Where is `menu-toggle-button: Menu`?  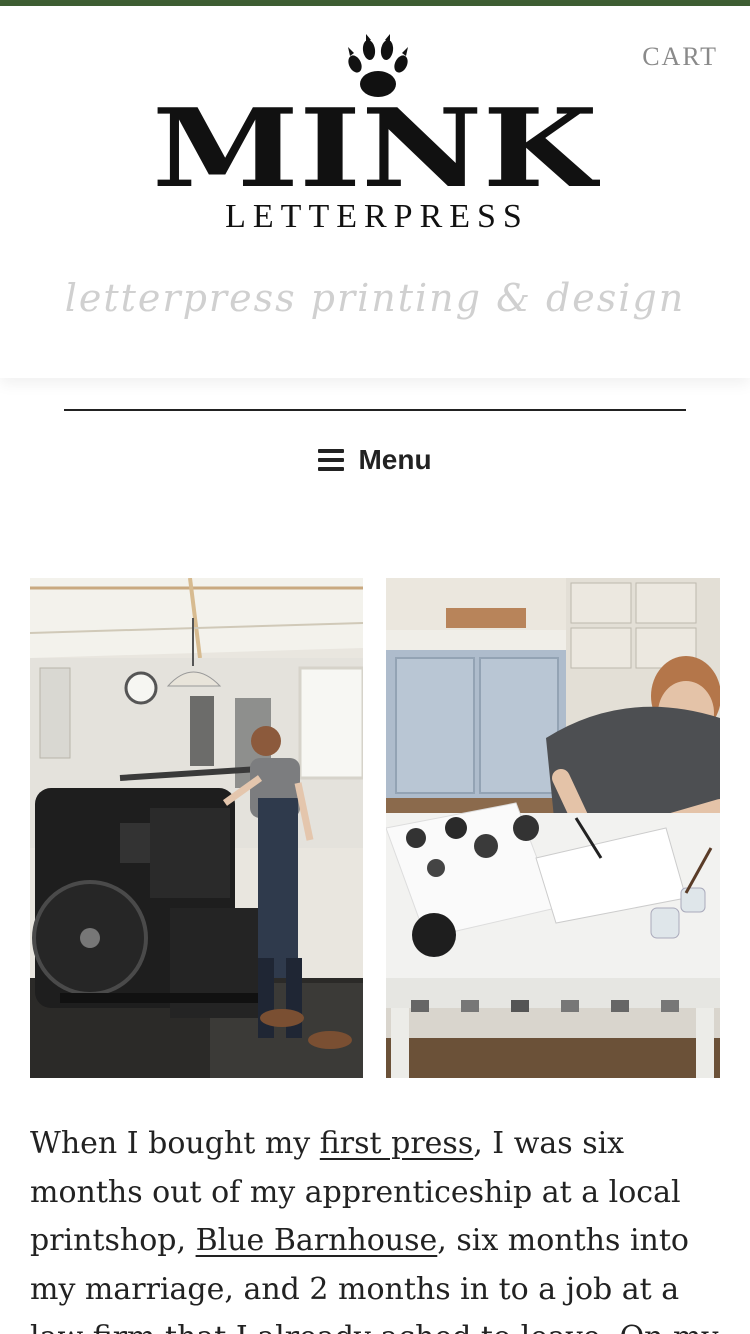
menu-toggle-button: Menu is located at coordinates (375, 460).